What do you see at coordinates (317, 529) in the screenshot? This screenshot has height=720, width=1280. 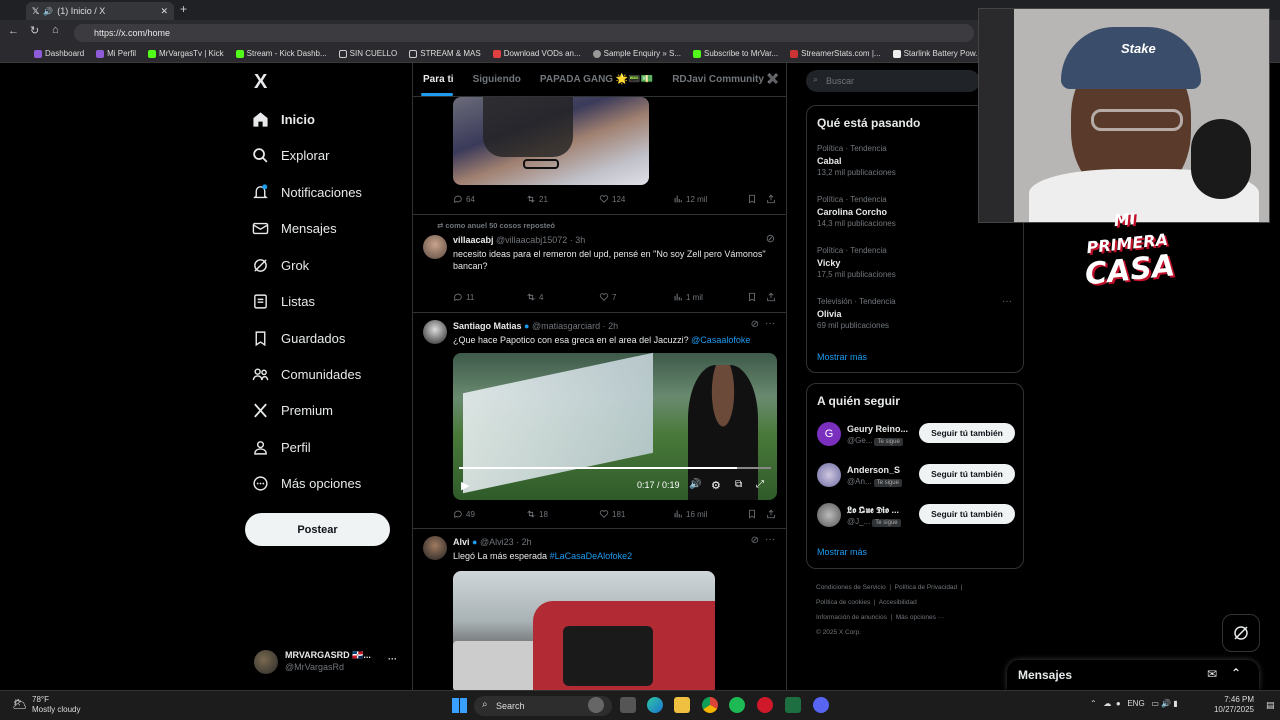 I see `post-button: Postear` at bounding box center [317, 529].